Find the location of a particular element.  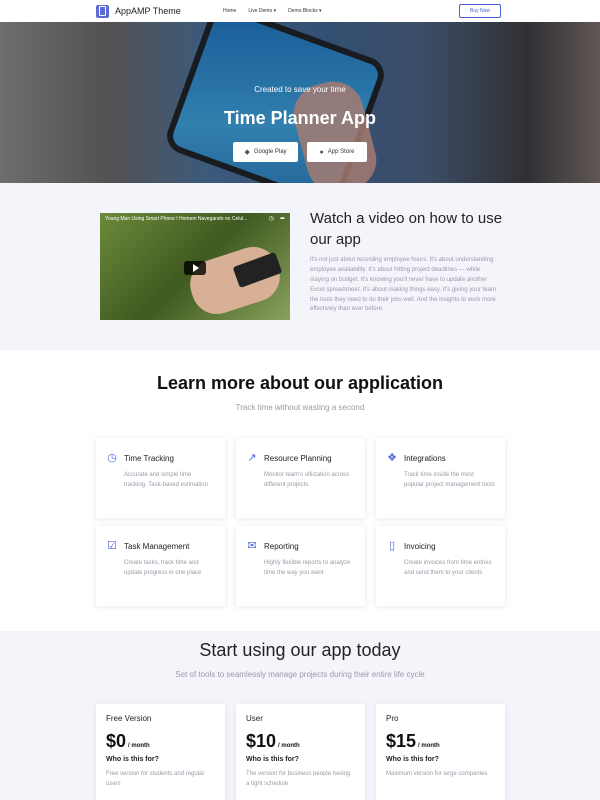

video-heading: Watch a video on how to use our app is located at coordinates (406, 229).